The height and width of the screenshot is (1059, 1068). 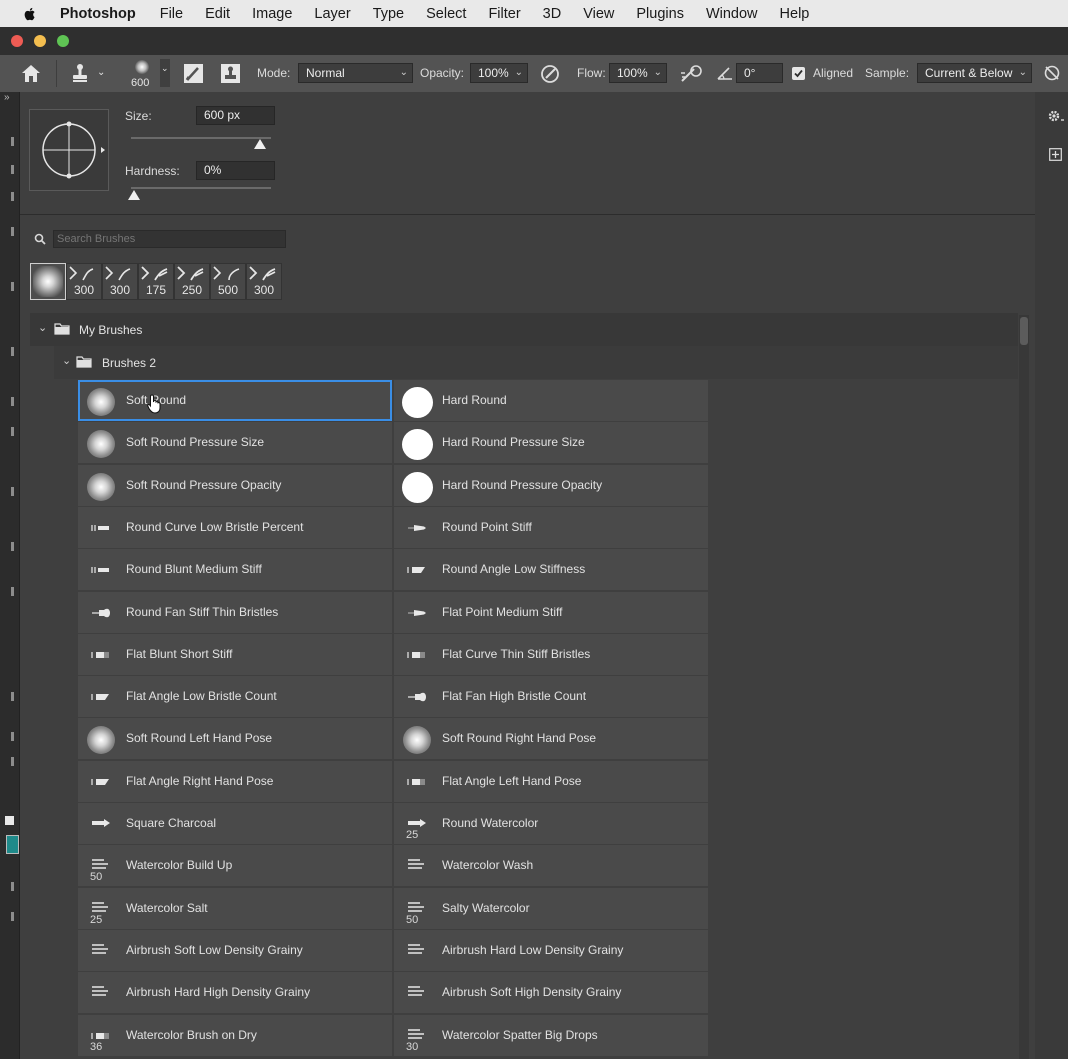 What do you see at coordinates (388, 14) in the screenshot?
I see `menu-type: Type` at bounding box center [388, 14].